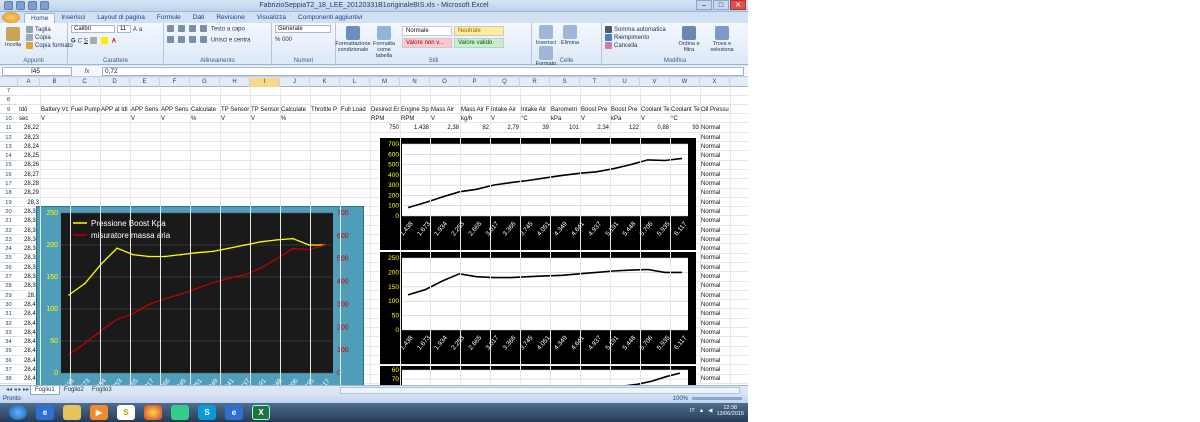  I want to click on column-header-h: H, so click(235, 82).